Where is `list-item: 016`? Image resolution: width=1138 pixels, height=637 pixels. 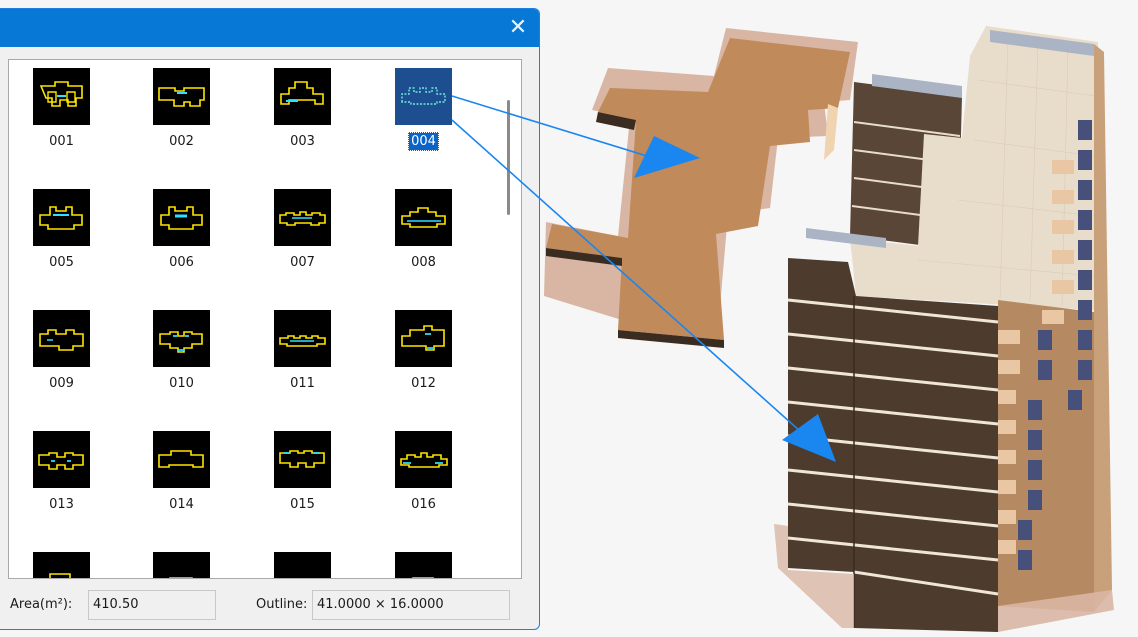 list-item: 016 is located at coordinates (426, 475).